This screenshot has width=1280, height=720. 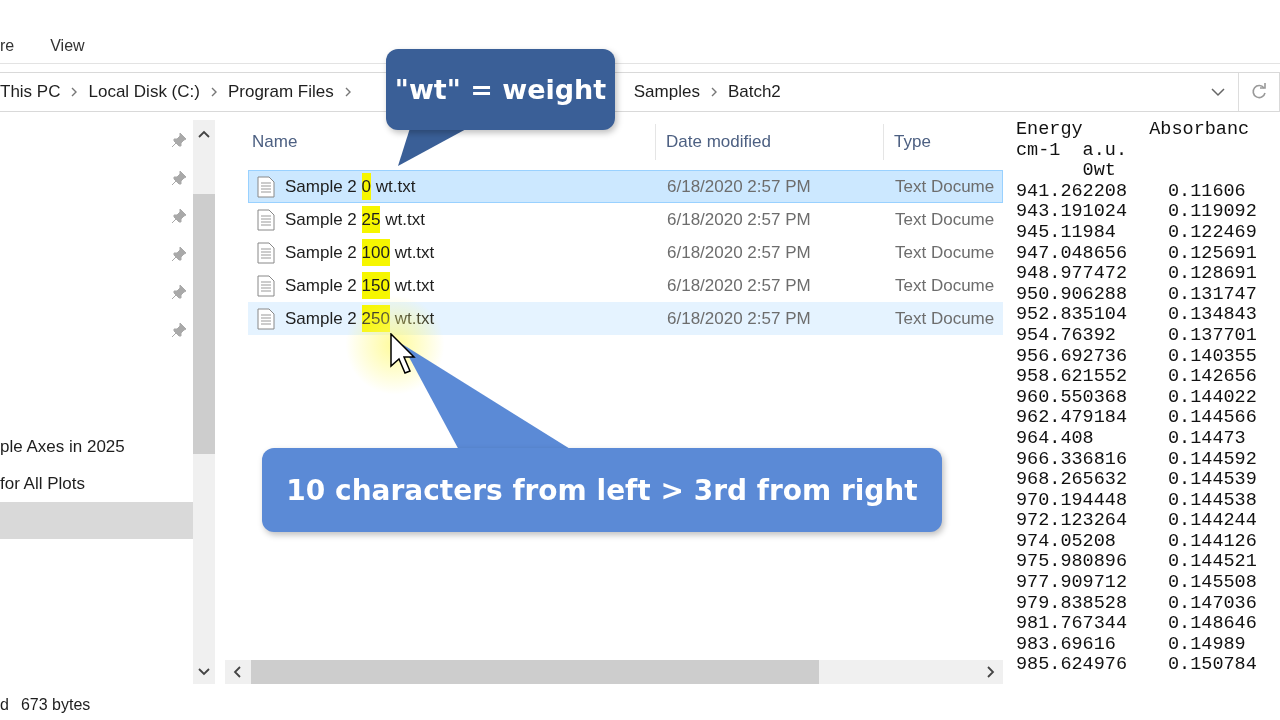 What do you see at coordinates (1213, 521) in the screenshot?
I see `preview-value: 0.144244` at bounding box center [1213, 521].